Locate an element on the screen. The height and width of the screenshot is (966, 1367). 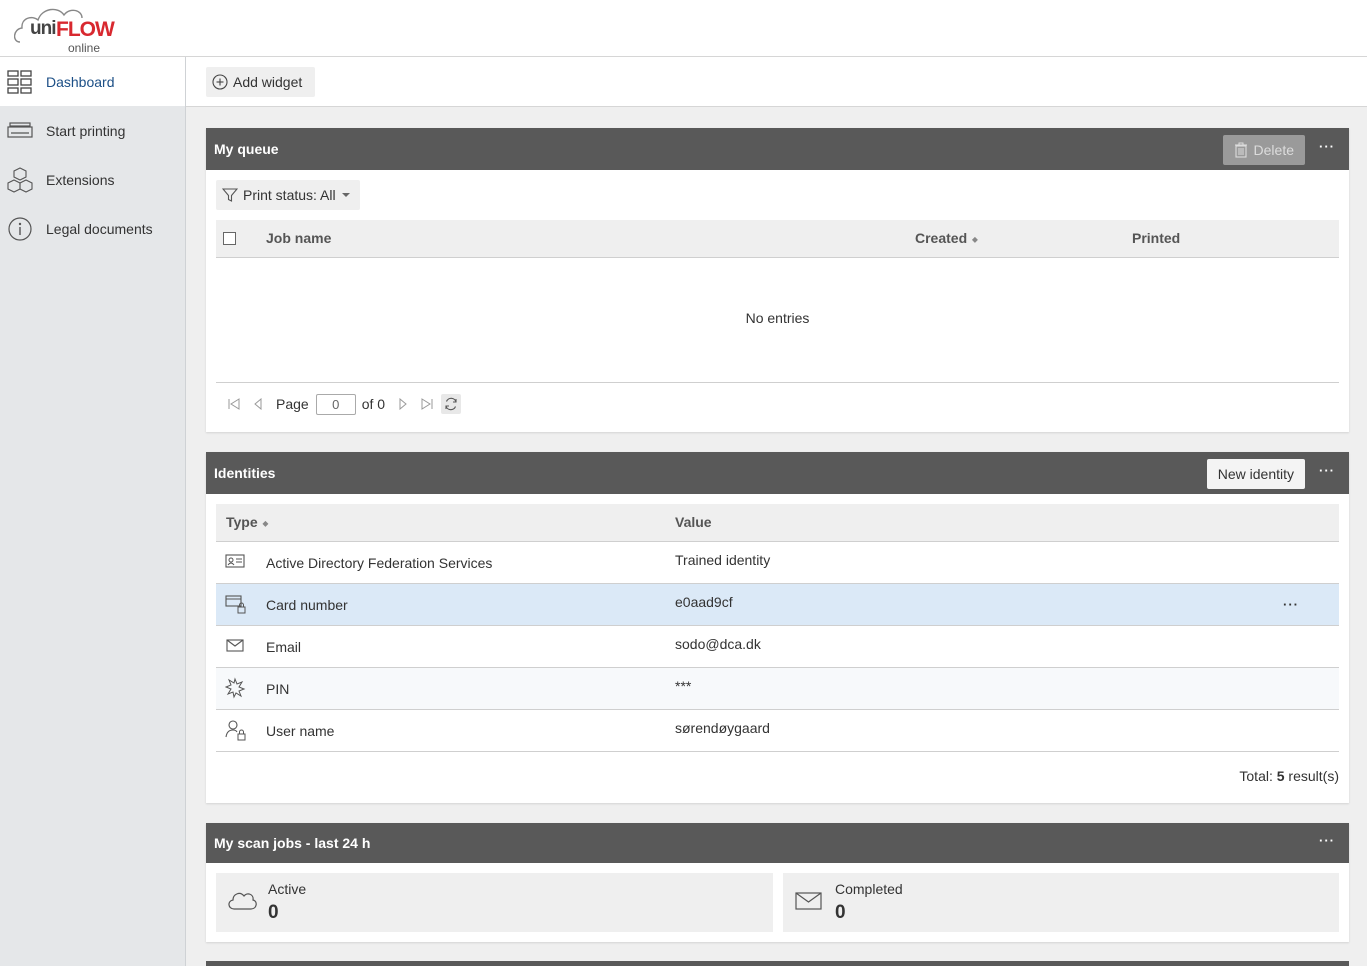
user-lock-icon is located at coordinates (235, 730).